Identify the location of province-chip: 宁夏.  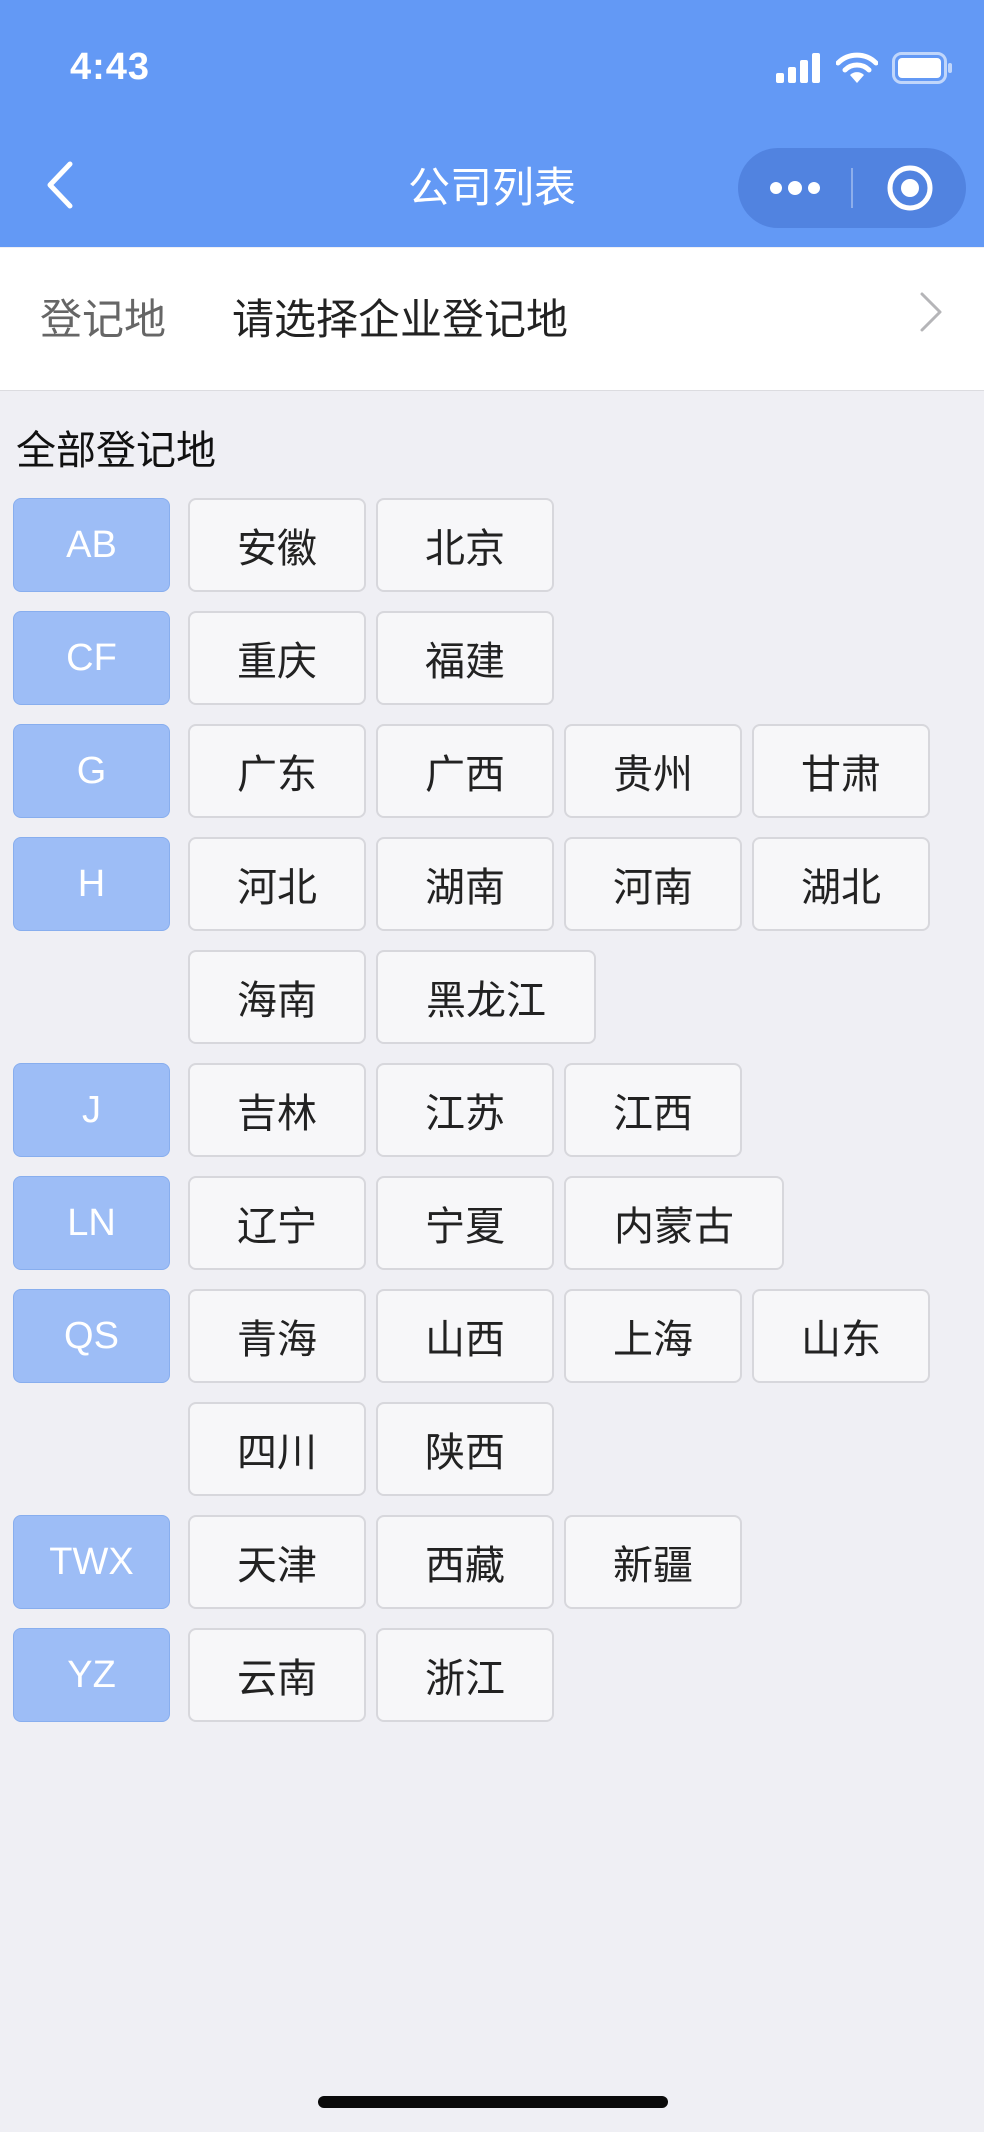
(465, 1223).